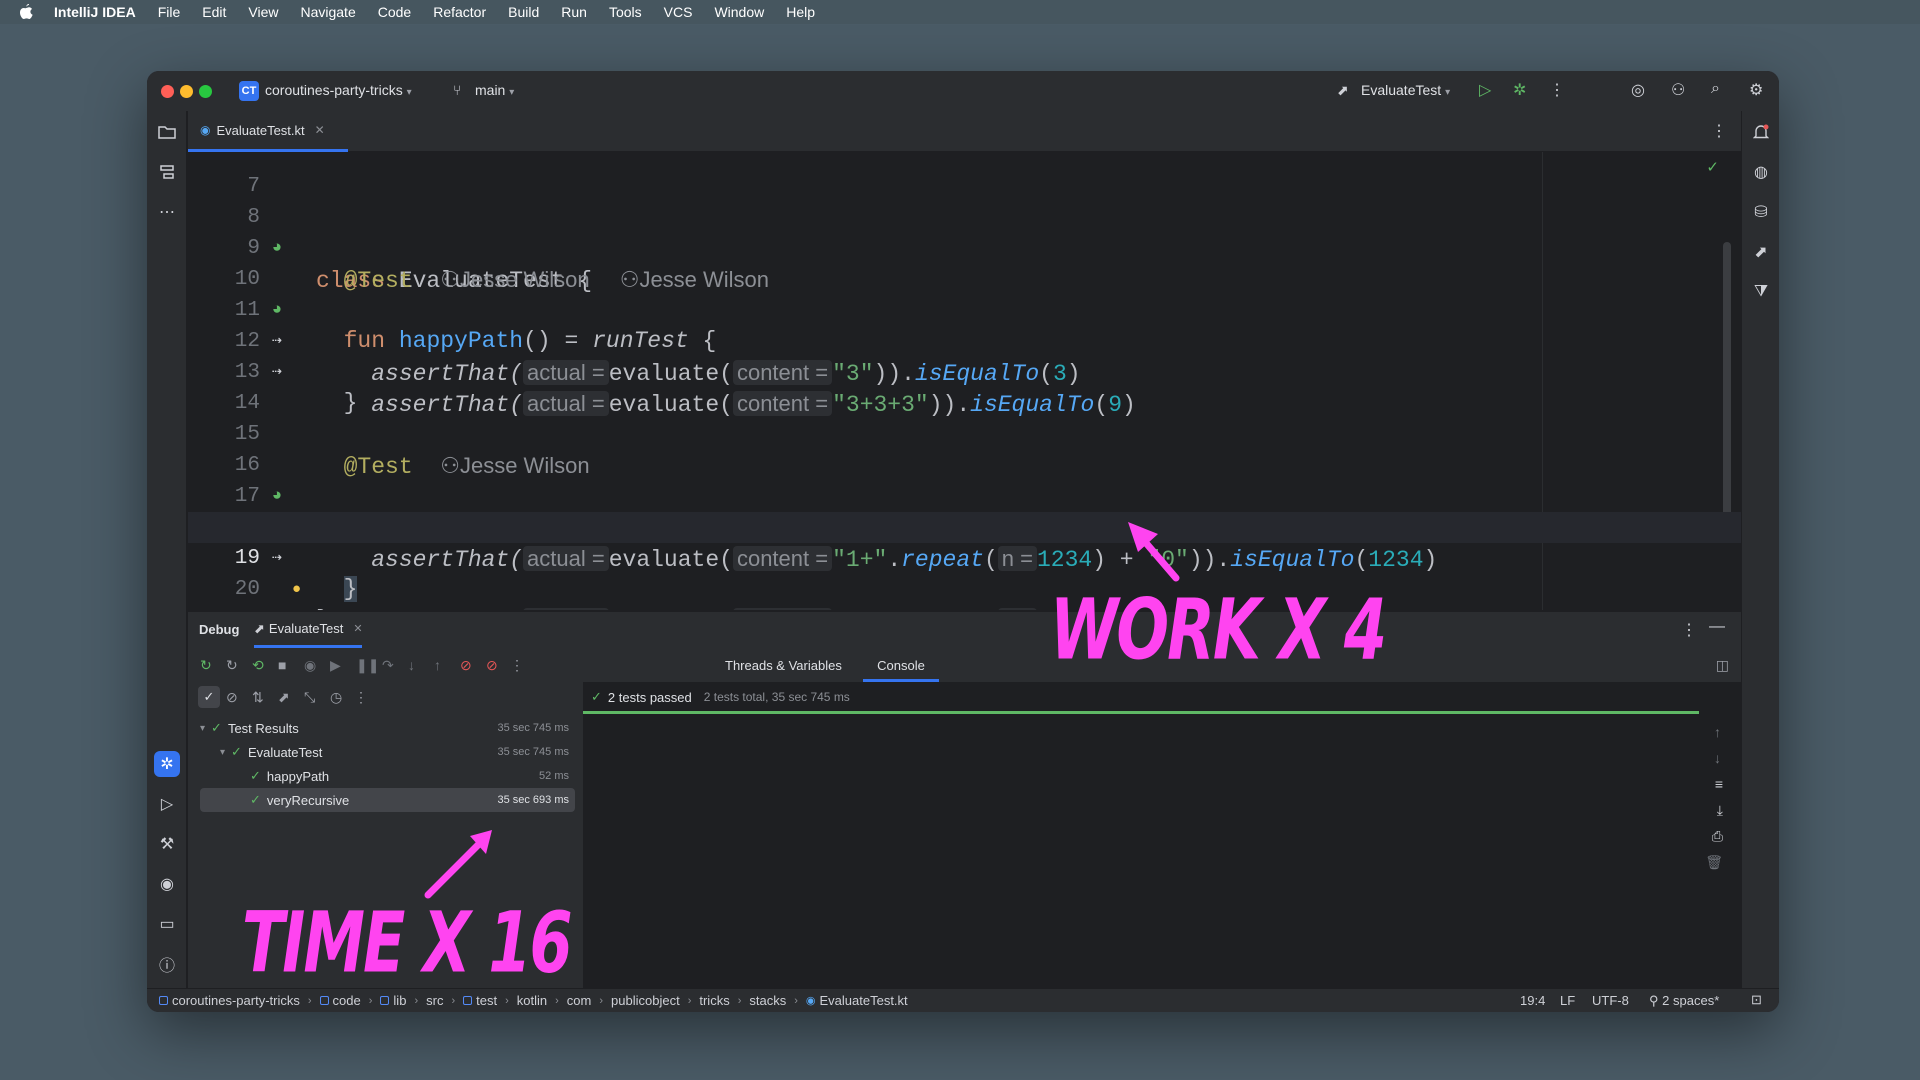 This screenshot has width=1920, height=1080. Describe the element at coordinates (367, 665) in the screenshot. I see `pause-icon: ❚❚` at that location.